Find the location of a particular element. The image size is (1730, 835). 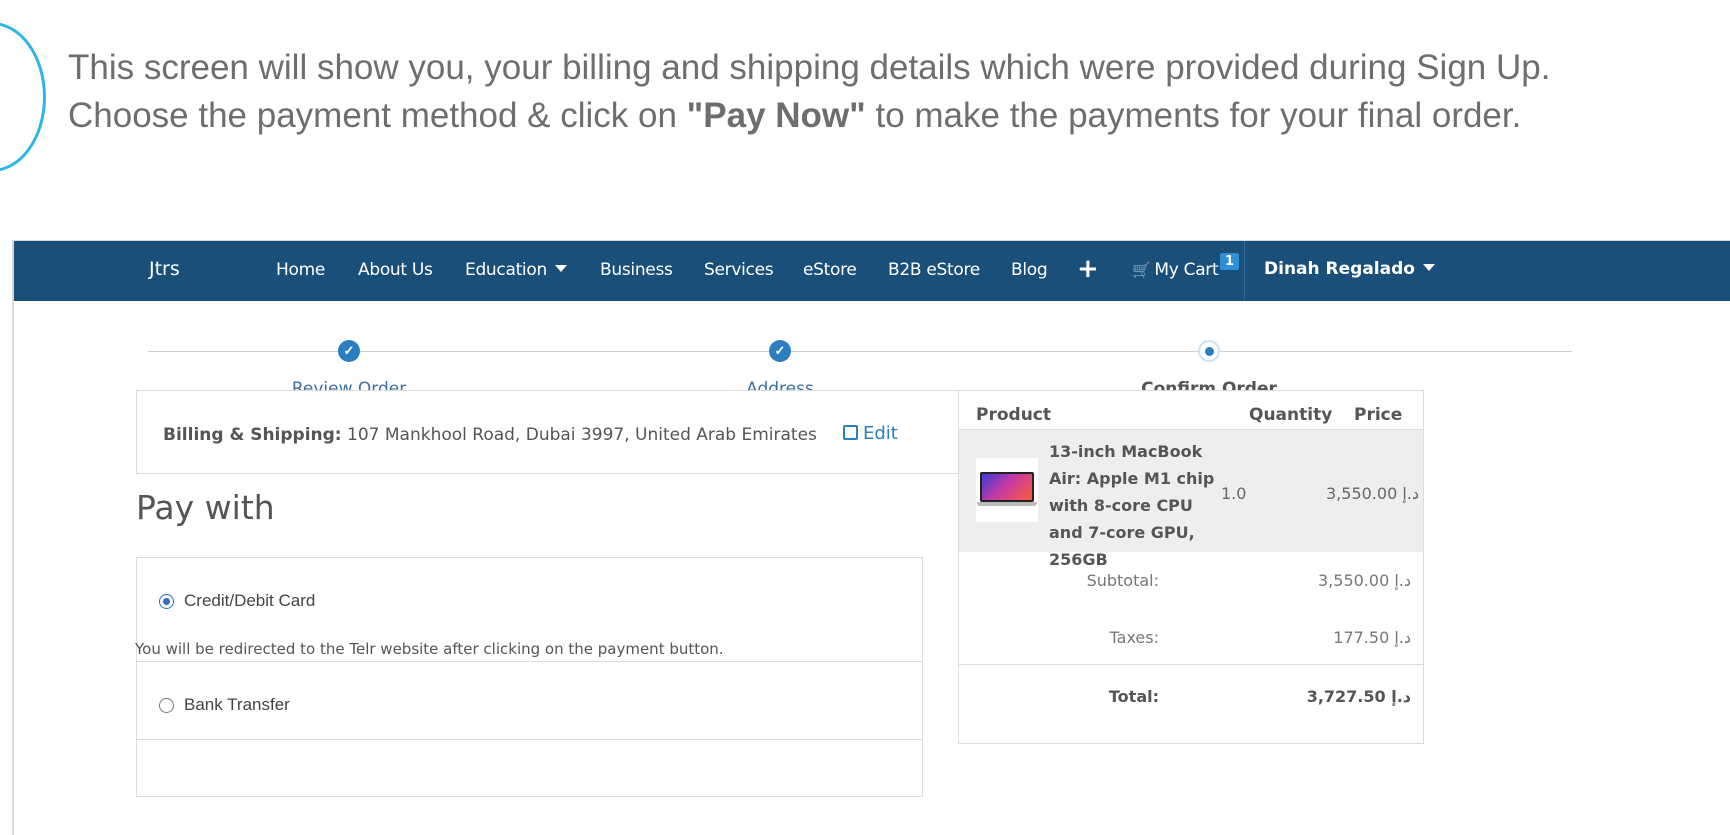

nav-estore: eStore is located at coordinates (830, 270).